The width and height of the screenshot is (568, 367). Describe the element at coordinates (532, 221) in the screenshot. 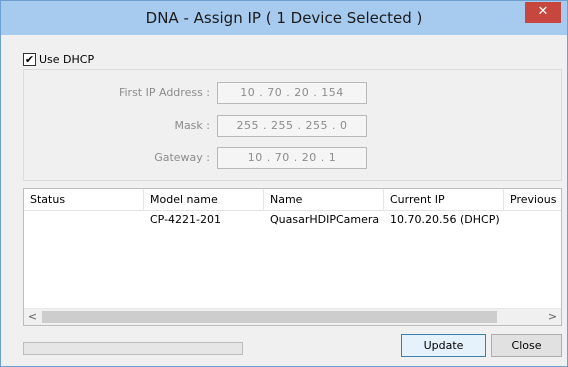

I see `cell-previous-ip` at that location.